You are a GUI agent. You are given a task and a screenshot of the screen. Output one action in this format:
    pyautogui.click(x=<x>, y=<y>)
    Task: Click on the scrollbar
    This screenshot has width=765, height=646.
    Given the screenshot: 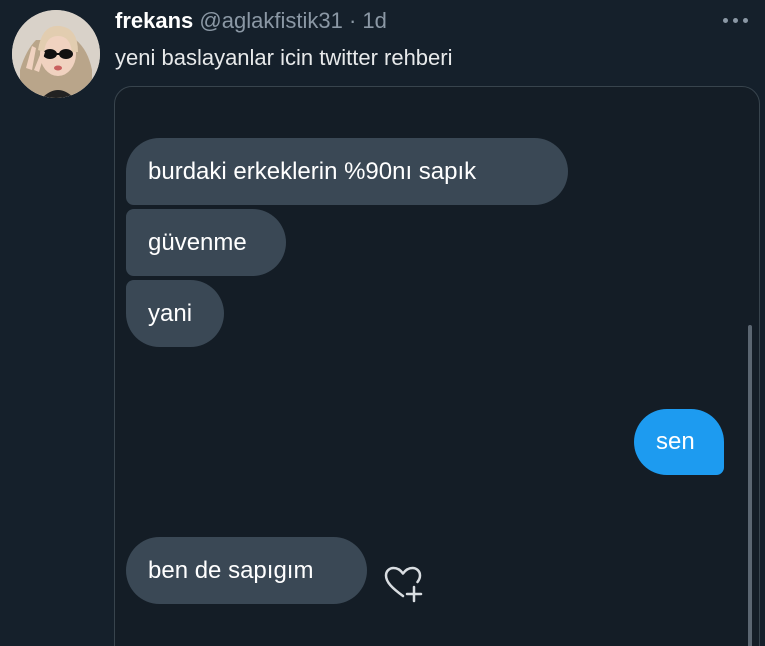 What is the action you would take?
    pyautogui.click(x=750, y=485)
    